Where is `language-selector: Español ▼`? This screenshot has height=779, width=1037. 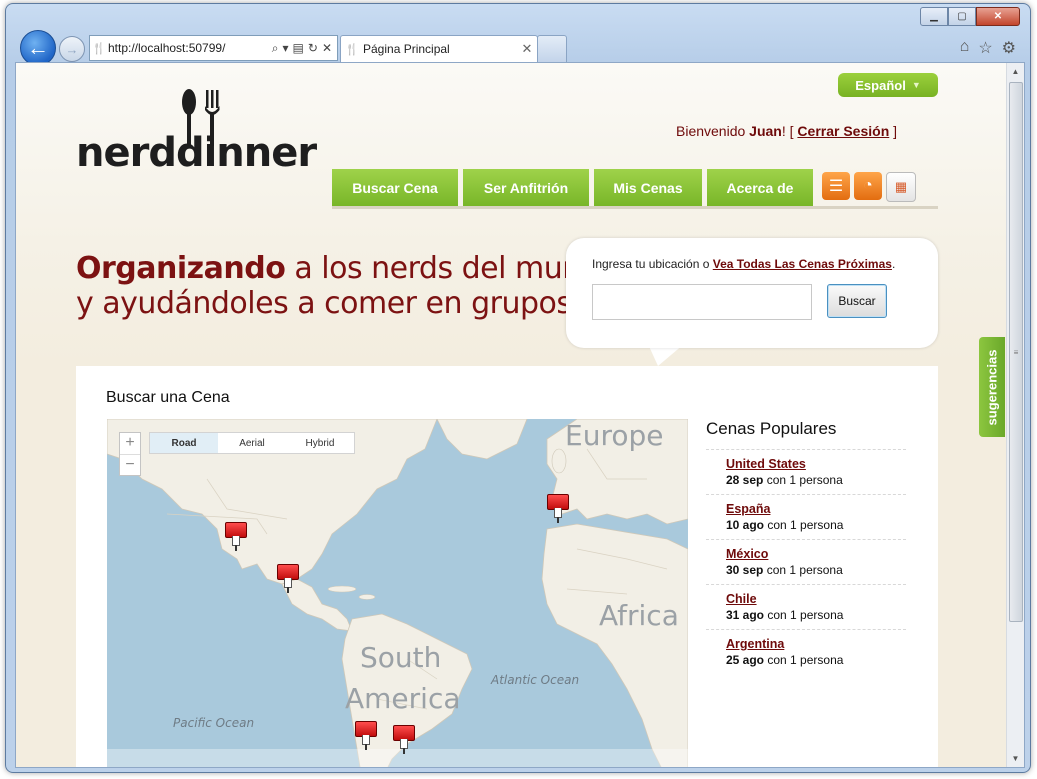
language-selector: Español ▼ is located at coordinates (888, 85).